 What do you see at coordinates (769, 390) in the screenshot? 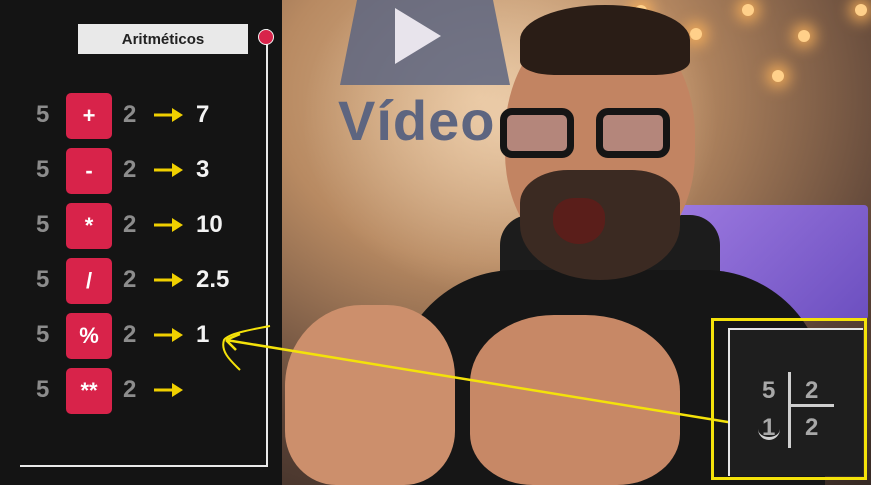
I see `dividend: 5` at bounding box center [769, 390].